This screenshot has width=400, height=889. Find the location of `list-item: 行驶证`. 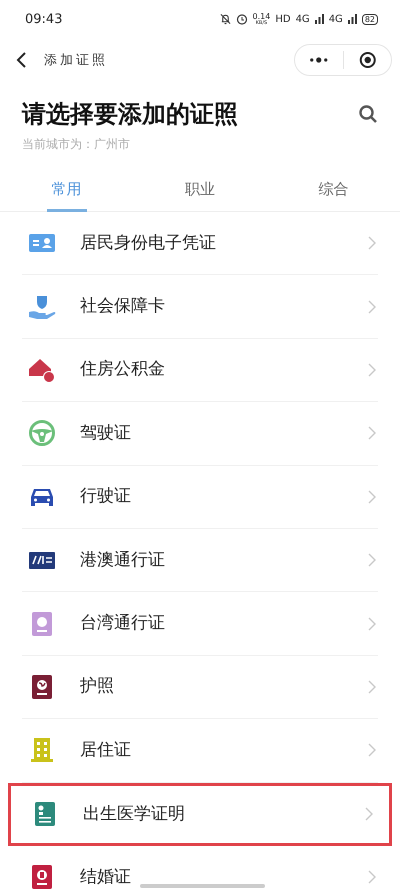

list-item: 行驶证 is located at coordinates (200, 497).